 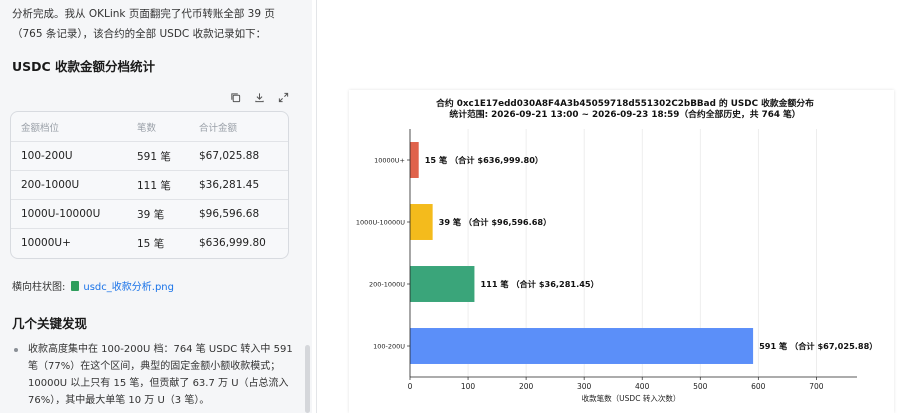 What do you see at coordinates (631, 398) in the screenshot?
I see `x-axis-label: 收款笔数（USDC 转入次数）` at bounding box center [631, 398].